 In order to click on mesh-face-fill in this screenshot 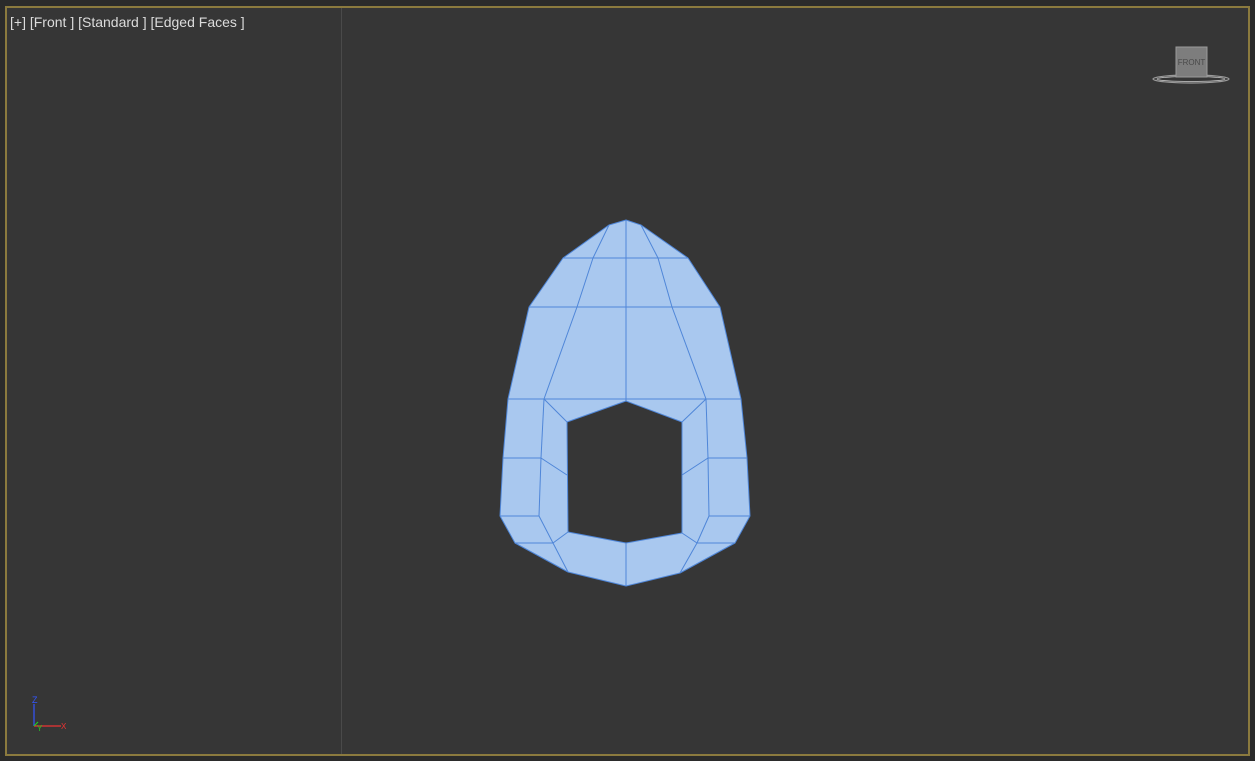, I will do `click(625, 403)`.